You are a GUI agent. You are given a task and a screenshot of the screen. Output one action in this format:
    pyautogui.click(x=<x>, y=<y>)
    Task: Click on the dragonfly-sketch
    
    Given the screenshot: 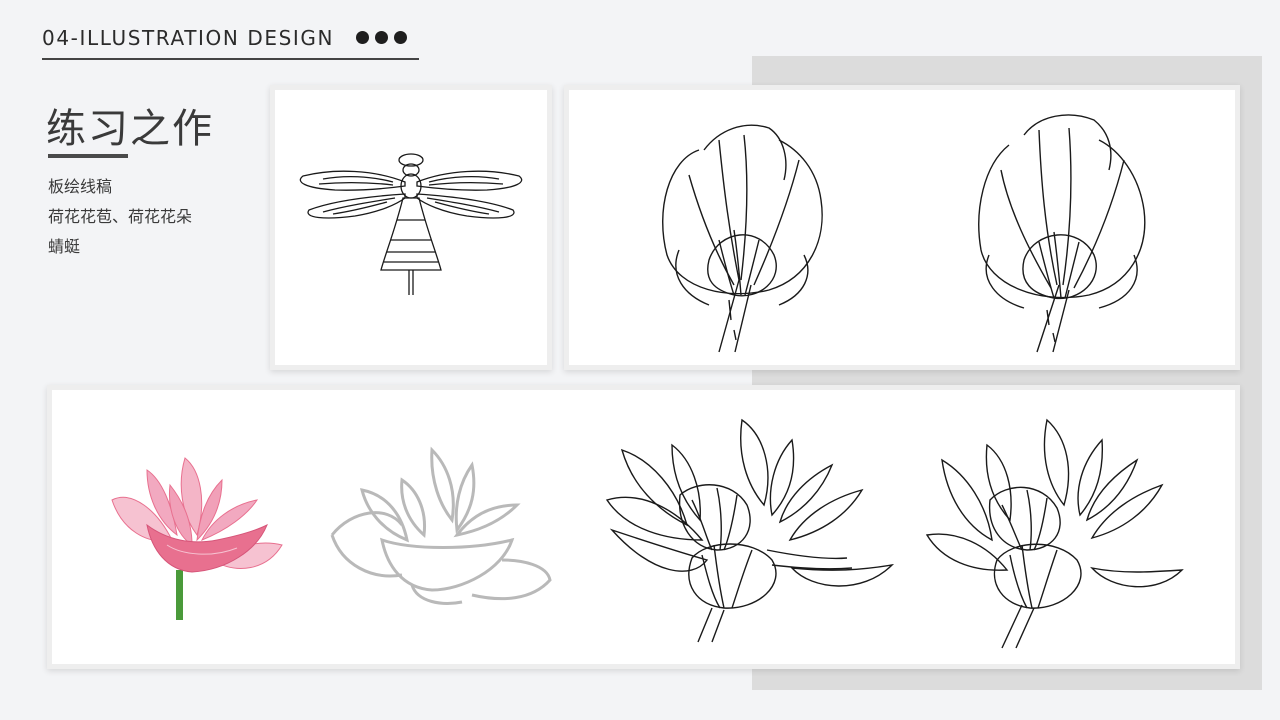 What is the action you would take?
    pyautogui.click(x=411, y=224)
    